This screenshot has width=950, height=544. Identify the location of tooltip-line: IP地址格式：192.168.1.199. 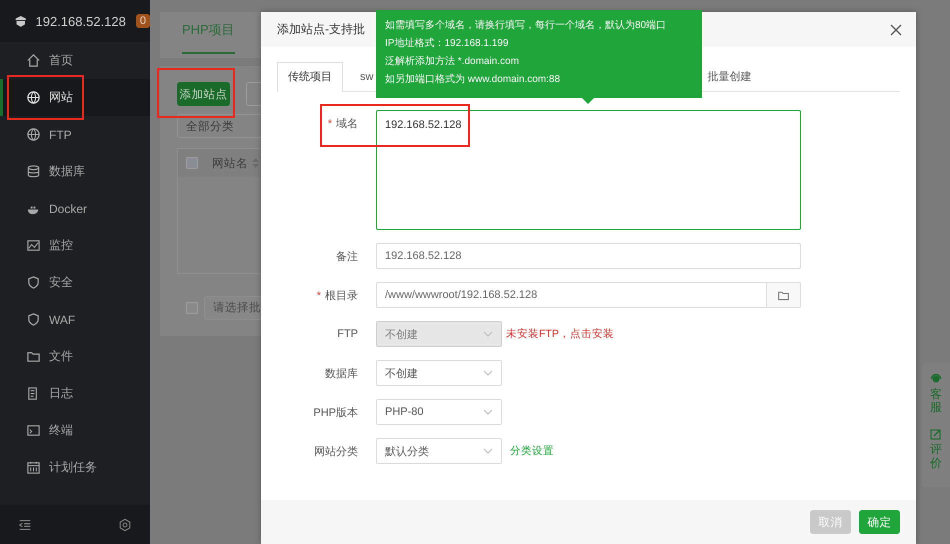
(447, 43).